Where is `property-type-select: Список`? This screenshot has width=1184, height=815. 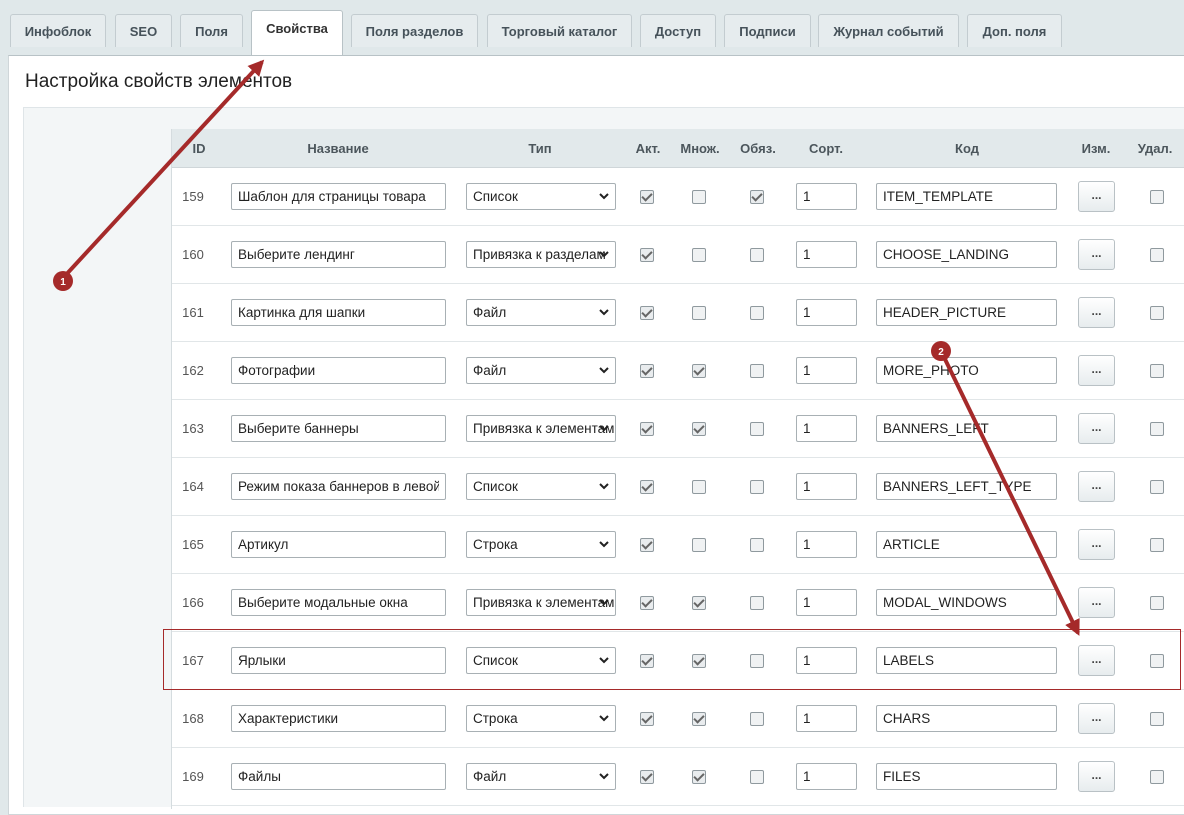
property-type-select: Список is located at coordinates (541, 486).